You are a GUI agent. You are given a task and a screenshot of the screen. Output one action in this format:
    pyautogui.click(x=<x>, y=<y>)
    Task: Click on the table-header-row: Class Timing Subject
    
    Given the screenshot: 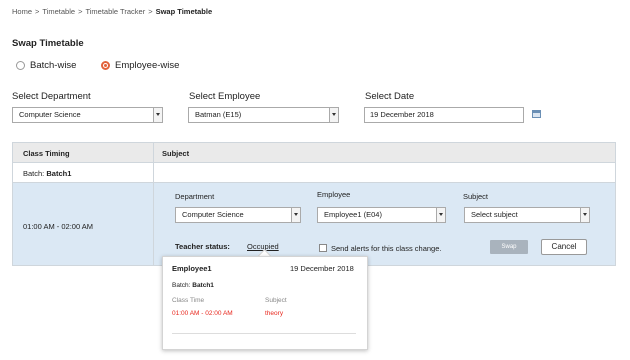 What is the action you would take?
    pyautogui.click(x=314, y=153)
    